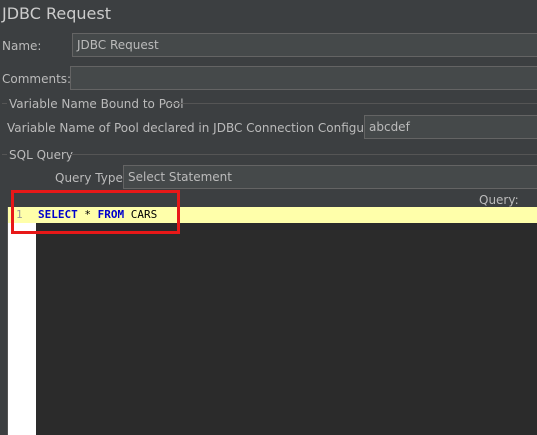 The width and height of the screenshot is (537, 435). What do you see at coordinates (95, 212) in the screenshot?
I see `annotation-highlight-box` at bounding box center [95, 212].